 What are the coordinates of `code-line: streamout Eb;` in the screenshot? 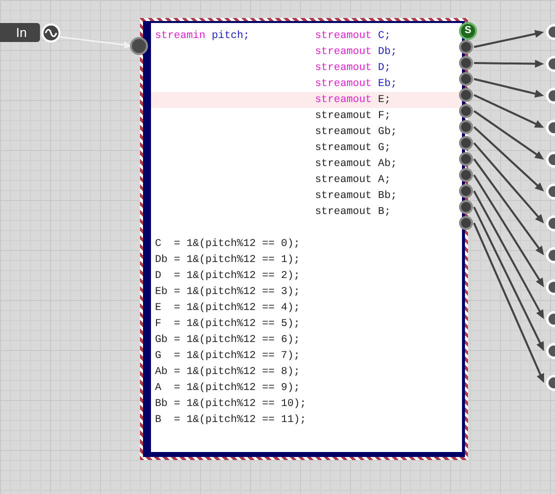 It's located at (356, 84).